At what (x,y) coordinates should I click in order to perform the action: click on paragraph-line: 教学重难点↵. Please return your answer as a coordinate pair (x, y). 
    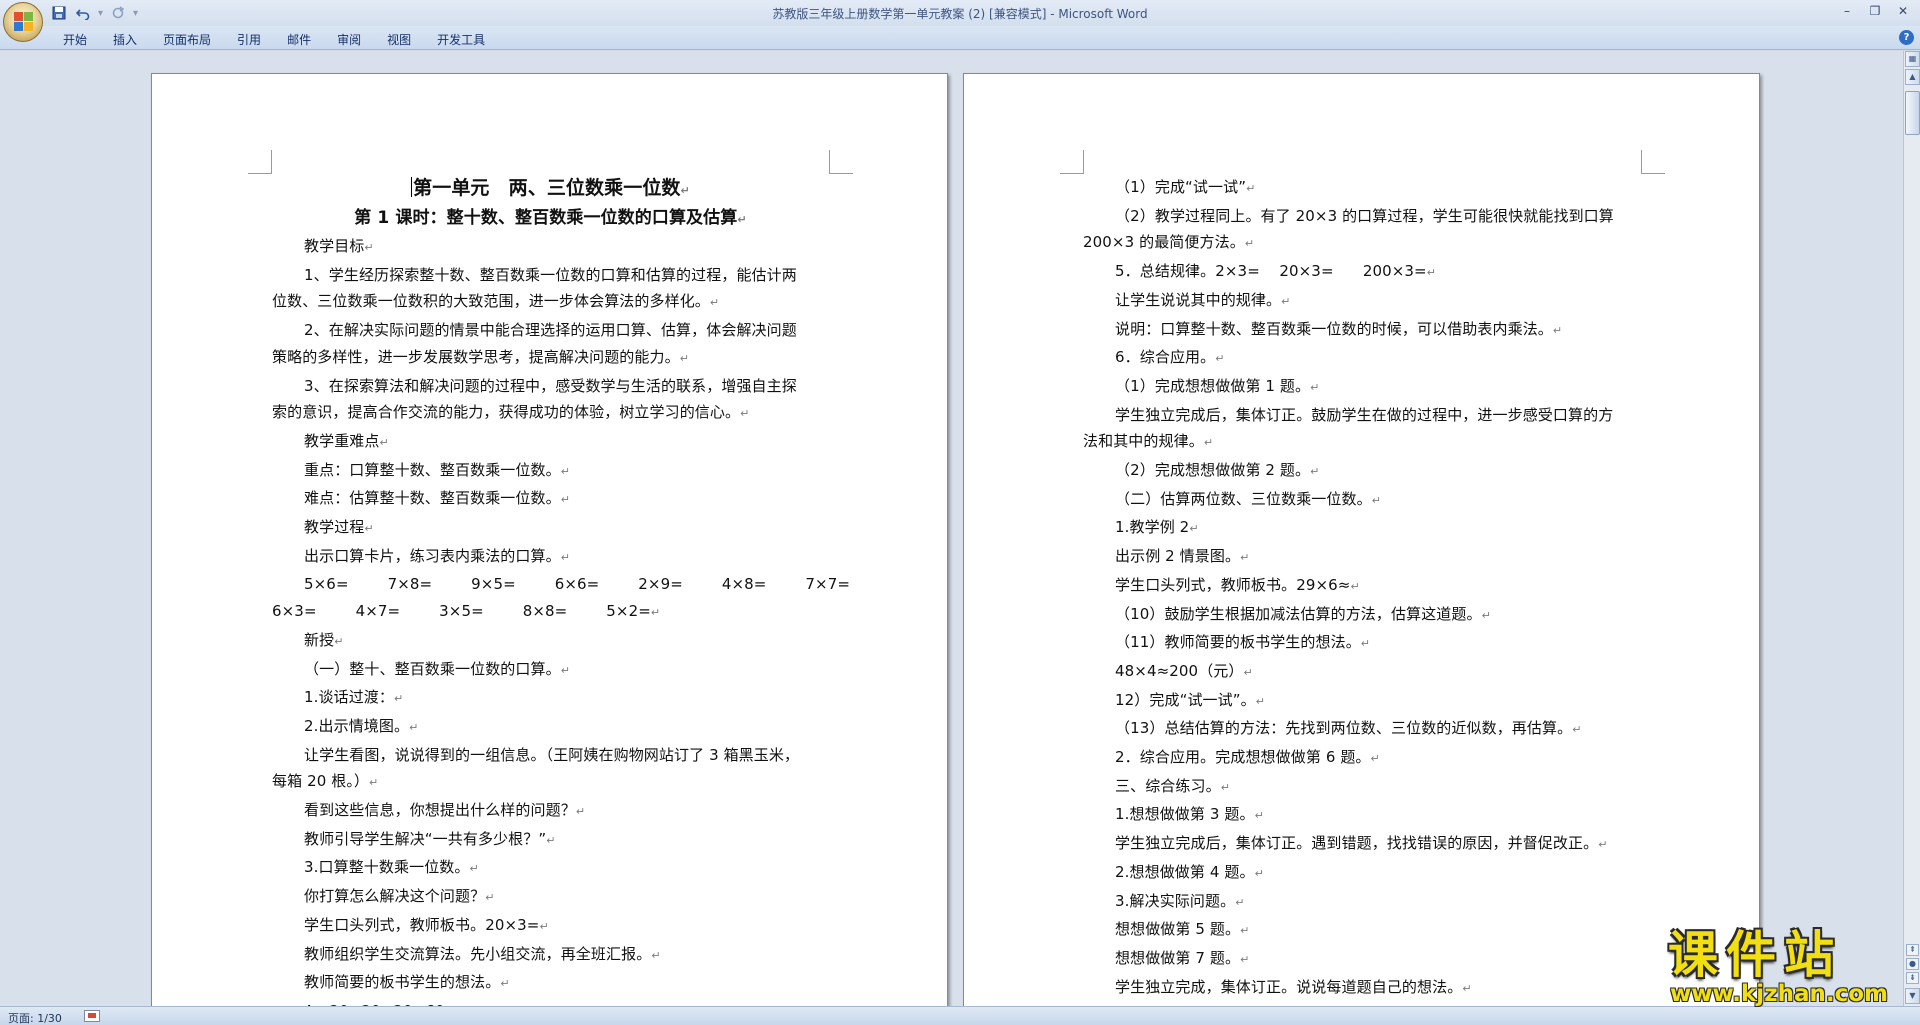
    Looking at the image, I should click on (346, 440).